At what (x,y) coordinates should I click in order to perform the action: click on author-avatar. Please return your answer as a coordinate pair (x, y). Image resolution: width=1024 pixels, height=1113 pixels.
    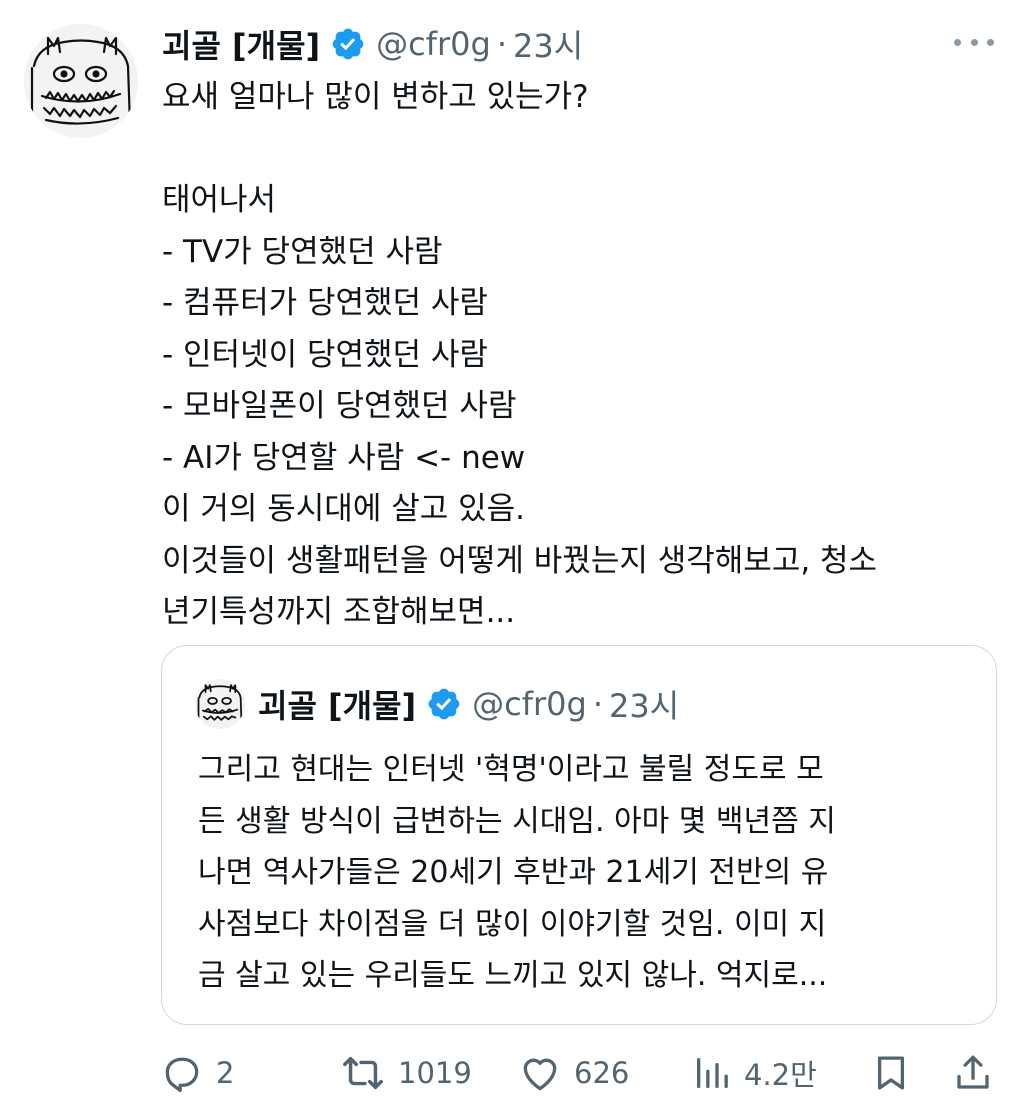
    Looking at the image, I should click on (81, 81).